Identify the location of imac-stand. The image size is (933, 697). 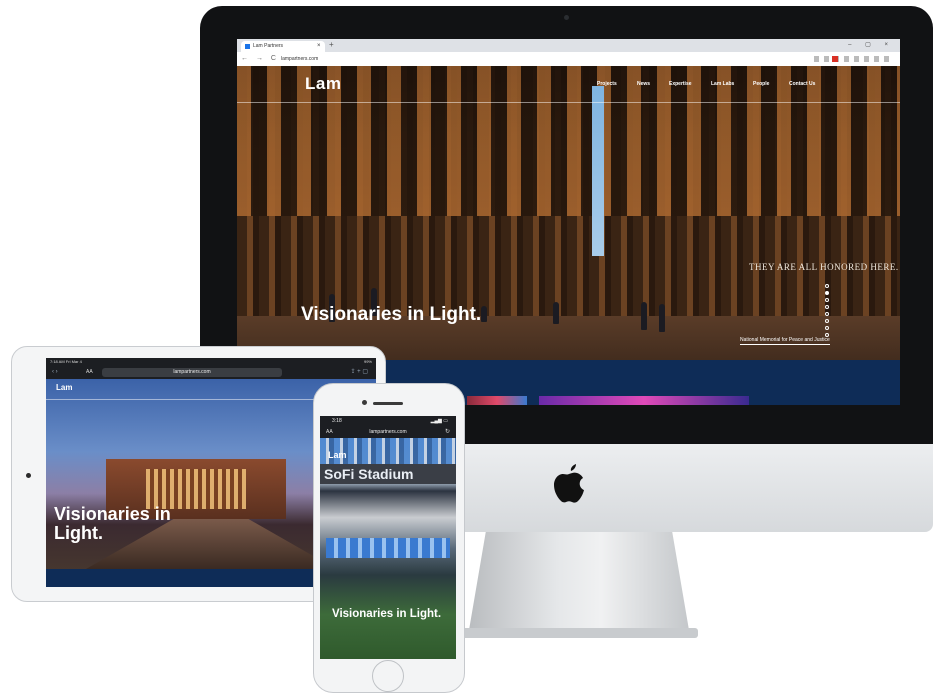
(579, 584).